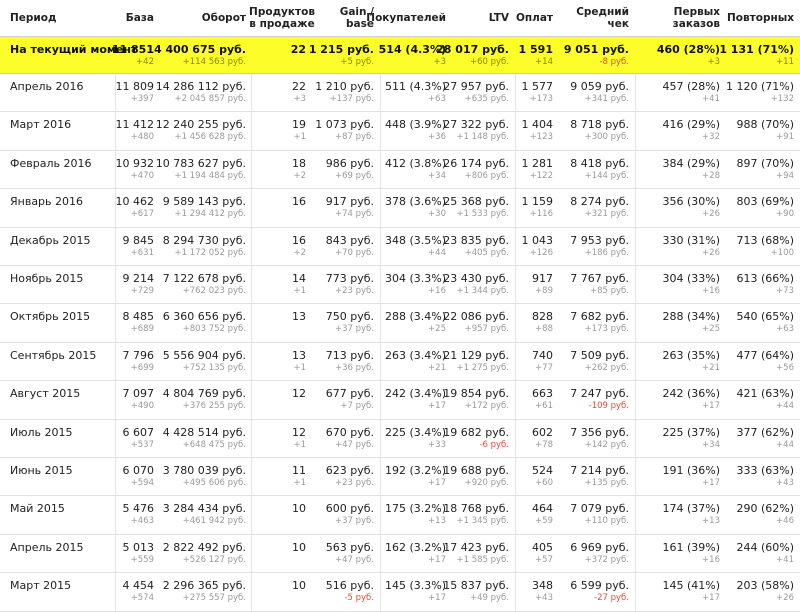 Image resolution: width=800 pixels, height=612 pixels. What do you see at coordinates (765, 163) in the screenshot?
I see `repeat-orders-value: 897 (70%)` at bounding box center [765, 163].